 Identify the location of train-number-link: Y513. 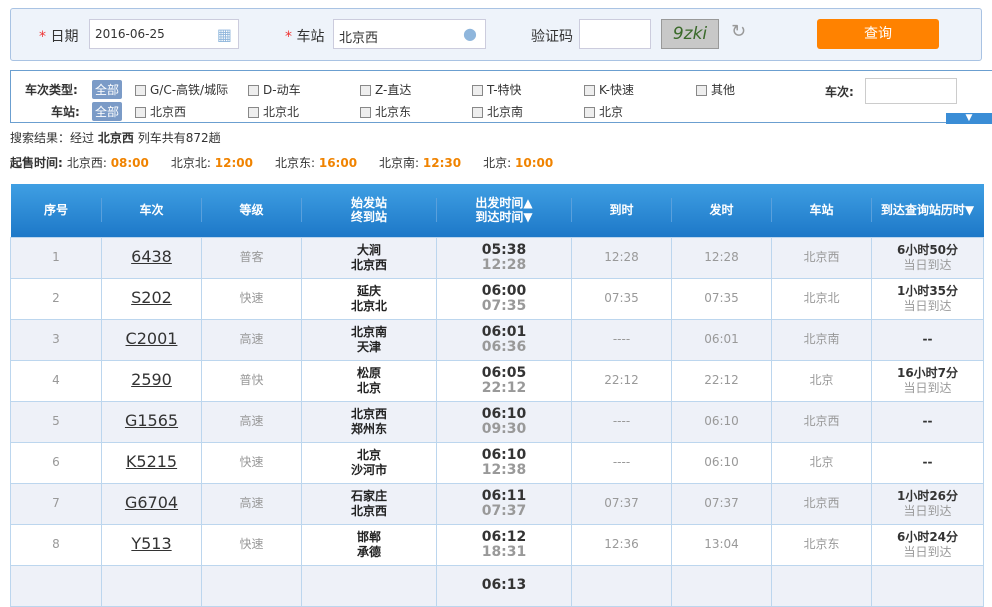
(151, 543).